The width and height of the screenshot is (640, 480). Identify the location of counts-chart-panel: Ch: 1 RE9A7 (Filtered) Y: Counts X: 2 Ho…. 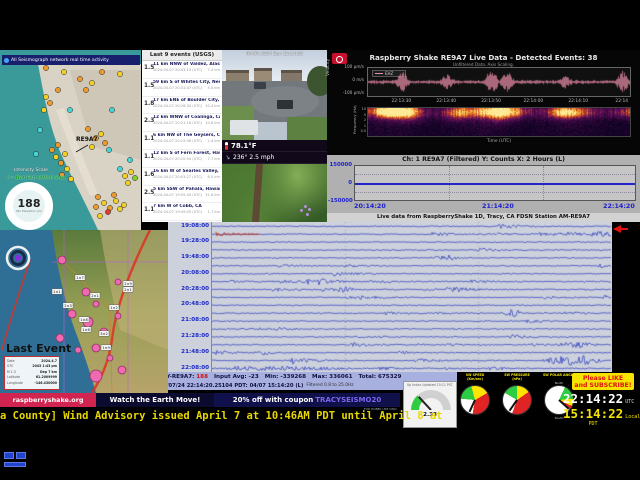
(483, 188).